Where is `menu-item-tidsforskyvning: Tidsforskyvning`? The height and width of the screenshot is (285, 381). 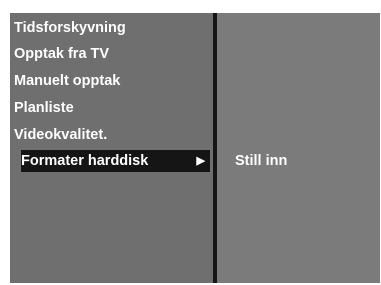
menu-item-tidsforskyvning: Tidsforskyvning is located at coordinates (111, 28).